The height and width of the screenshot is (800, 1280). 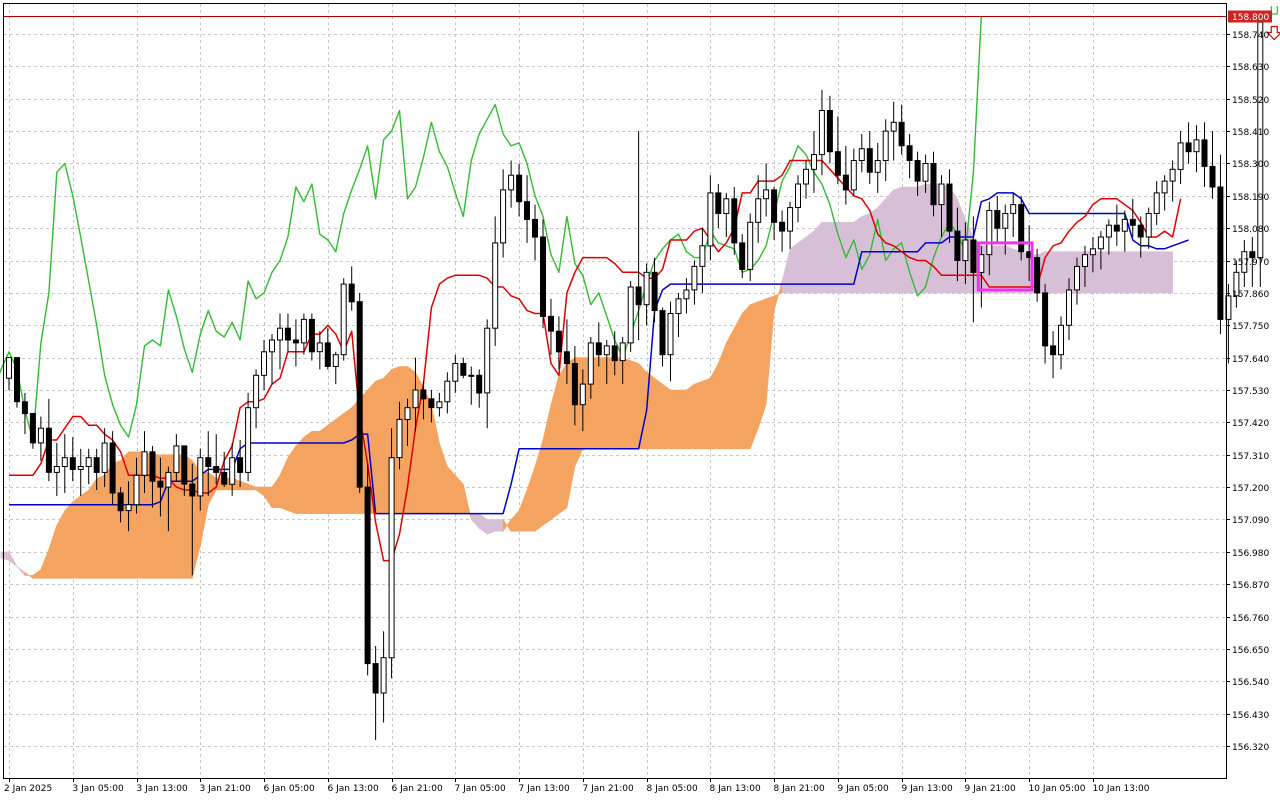 I want to click on x-tick-label: 8 Jan 05:00, so click(x=673, y=789).